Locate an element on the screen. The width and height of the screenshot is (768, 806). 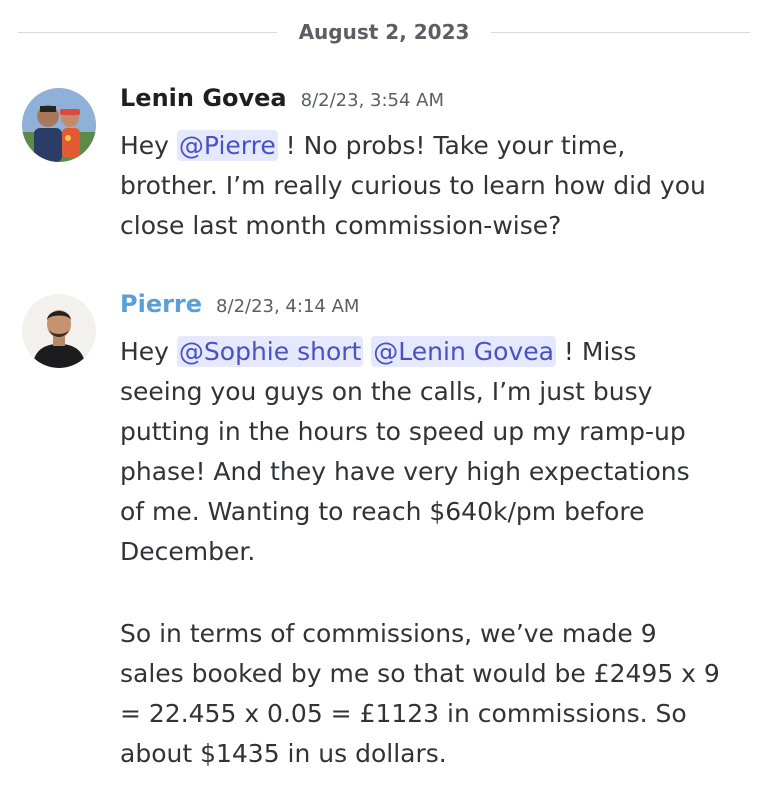
message-header: Pierre 8/2/23, 4:14 AM is located at coordinates (239, 310).